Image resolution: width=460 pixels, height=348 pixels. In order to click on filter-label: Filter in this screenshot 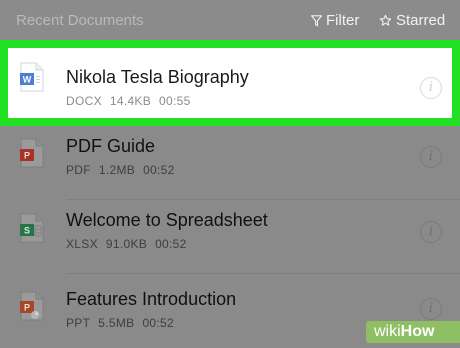, I will do `click(343, 20)`.